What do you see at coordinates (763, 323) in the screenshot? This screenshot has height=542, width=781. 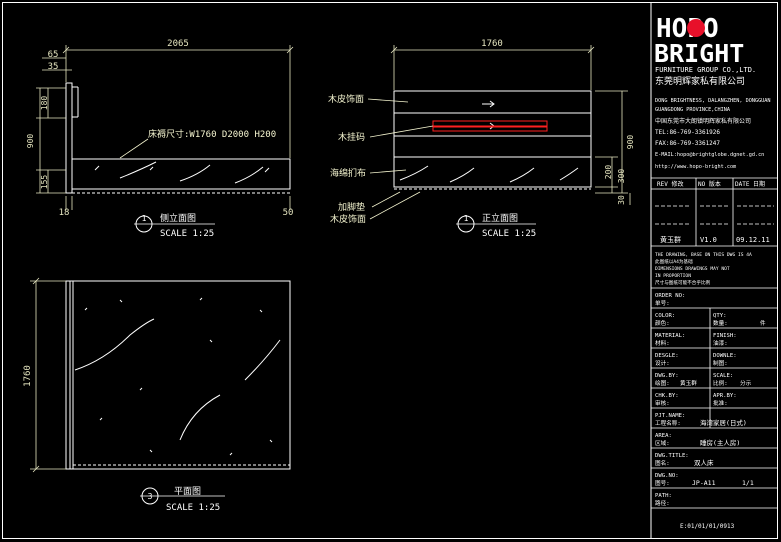 I see `field-value-qty-unit: 件` at bounding box center [763, 323].